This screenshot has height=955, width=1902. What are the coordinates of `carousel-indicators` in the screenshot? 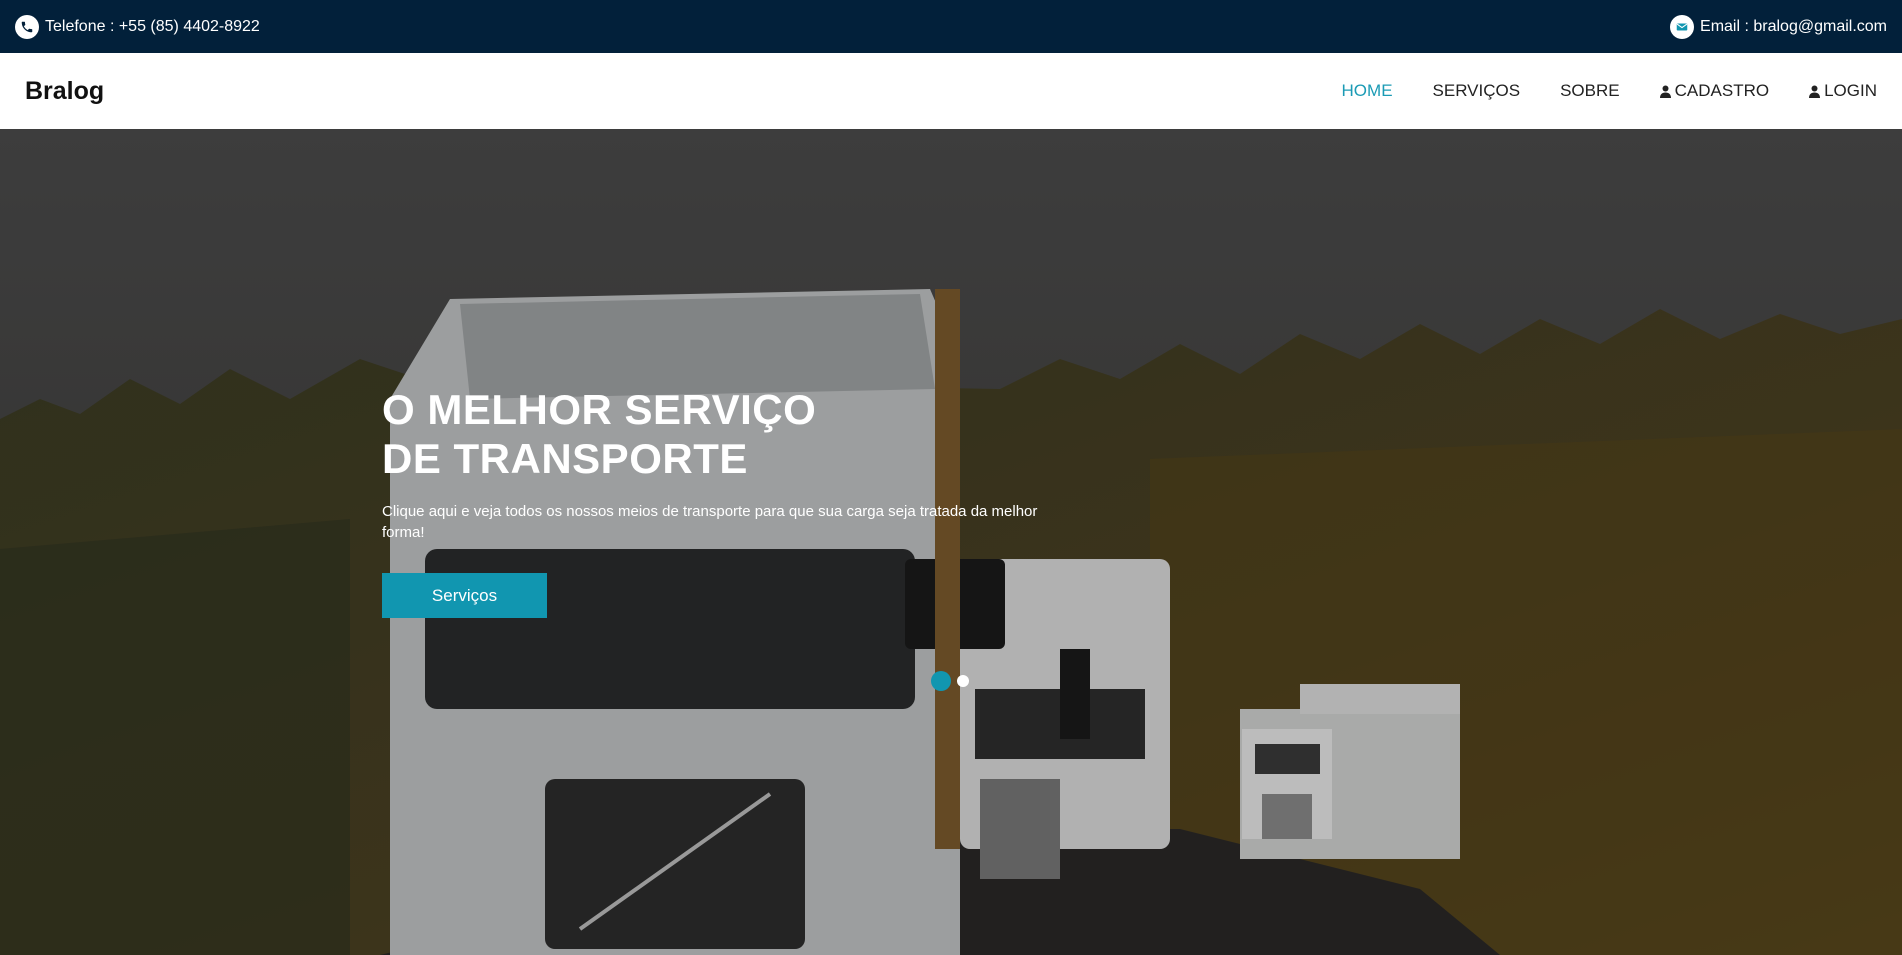 It's located at (953, 681).